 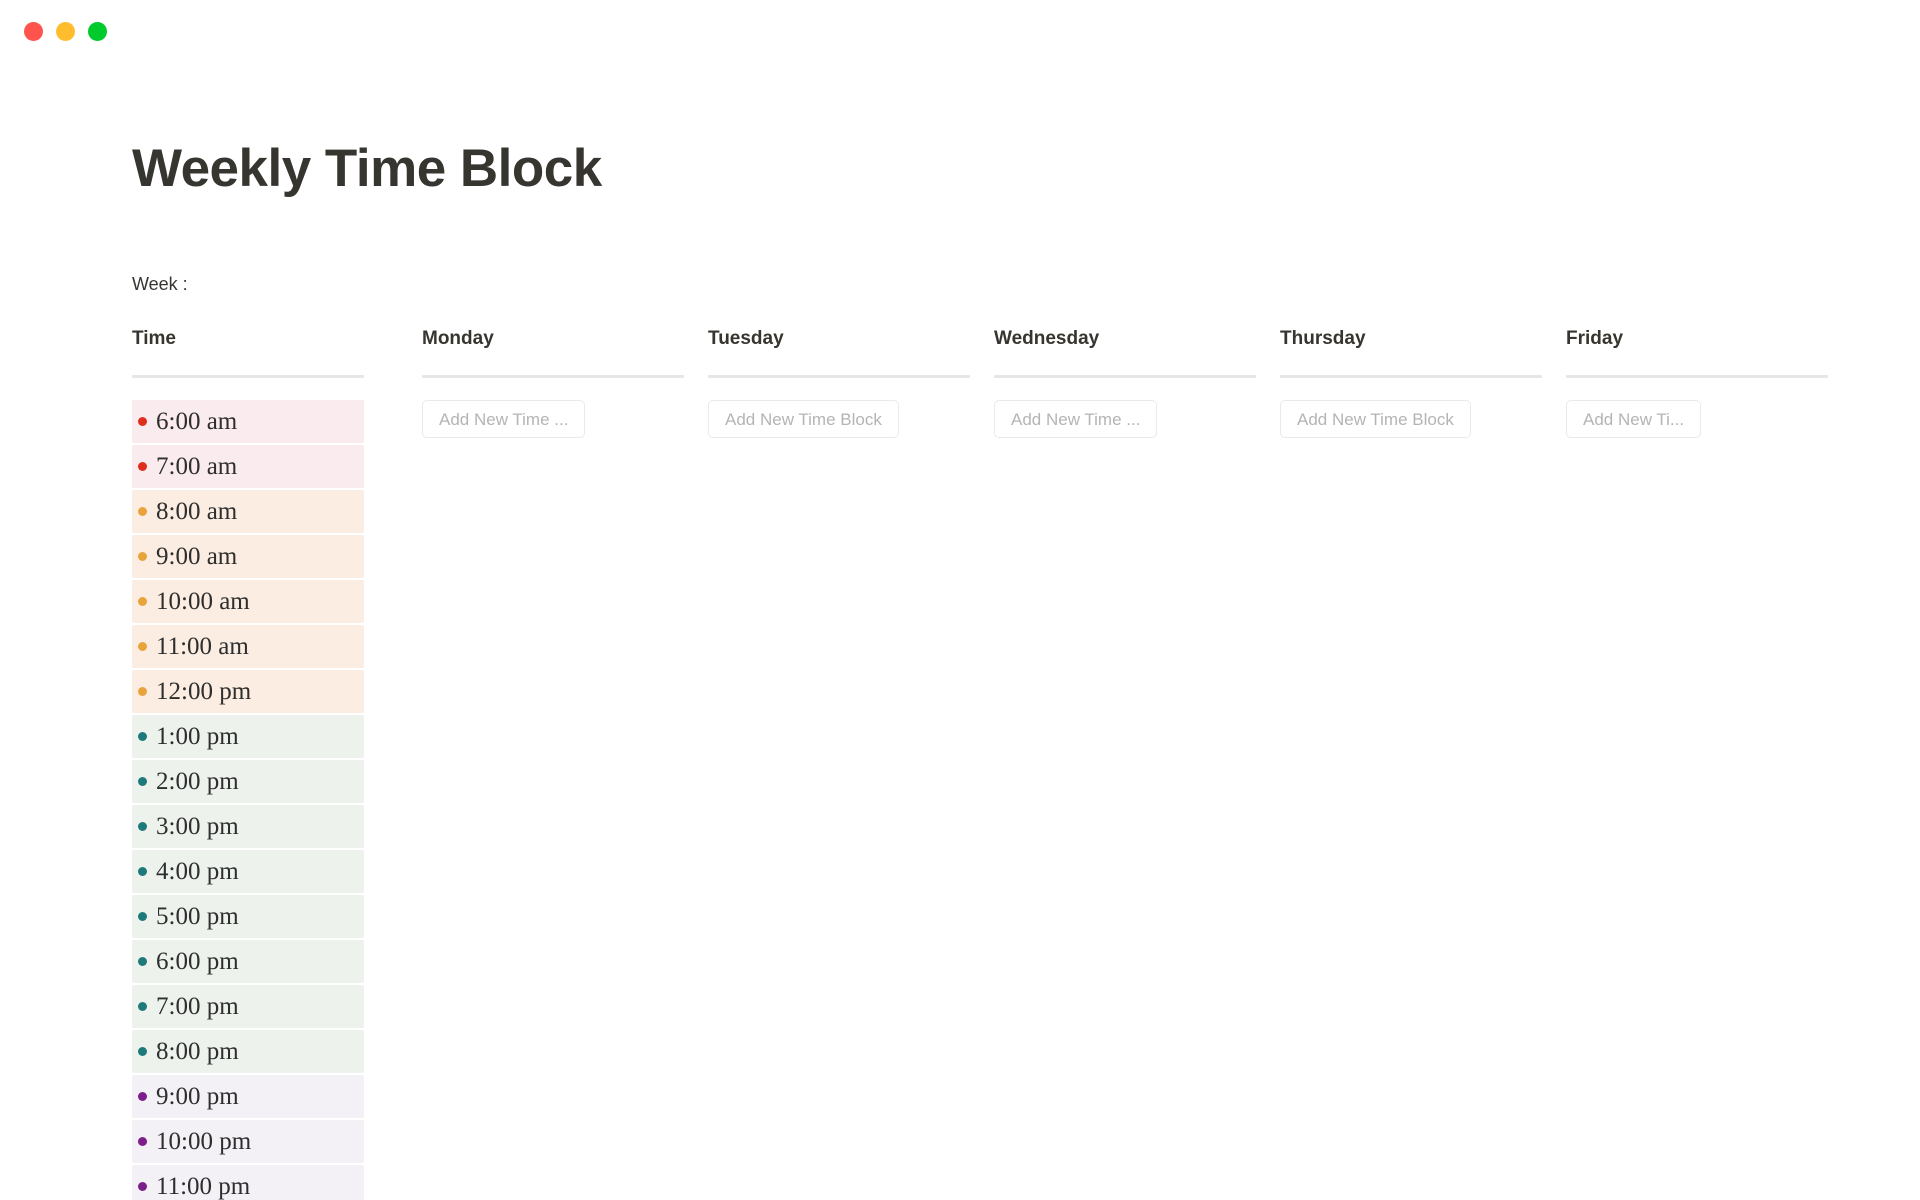 What do you see at coordinates (248, 917) in the screenshot?
I see `time-slot-row: 5:00 pm` at bounding box center [248, 917].